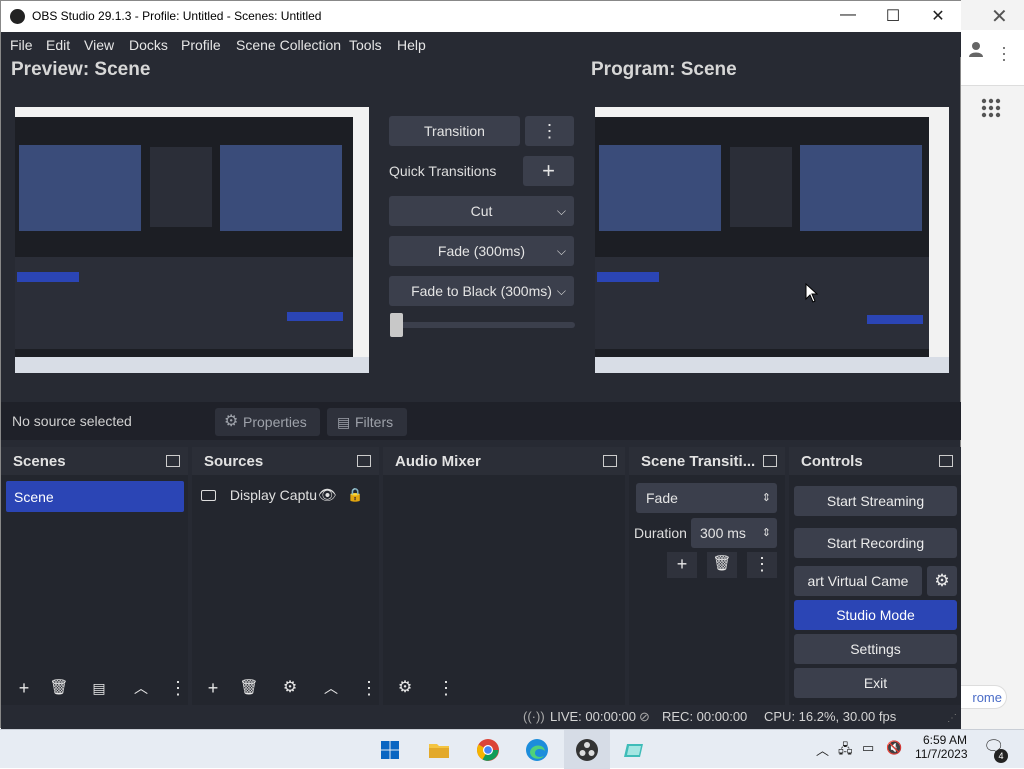 The height and width of the screenshot is (769, 1024). What do you see at coordinates (481, 211) in the screenshot?
I see `quick-transition-cut: Cut ⌵` at bounding box center [481, 211].